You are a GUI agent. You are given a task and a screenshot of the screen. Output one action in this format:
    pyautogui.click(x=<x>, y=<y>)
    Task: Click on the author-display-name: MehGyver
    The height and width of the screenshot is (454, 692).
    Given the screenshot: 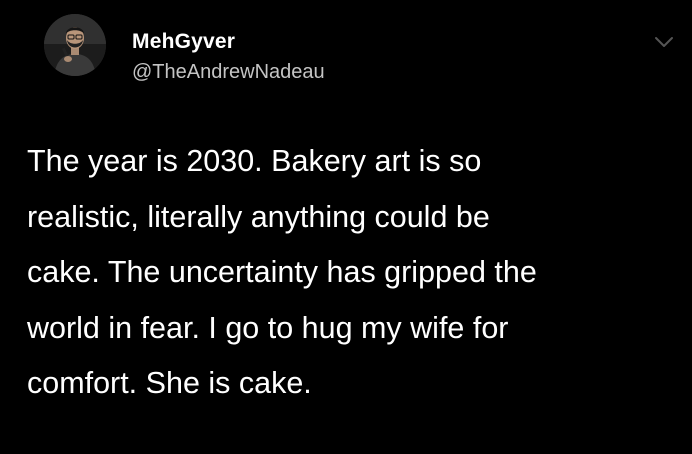 What is the action you would take?
    pyautogui.click(x=183, y=42)
    